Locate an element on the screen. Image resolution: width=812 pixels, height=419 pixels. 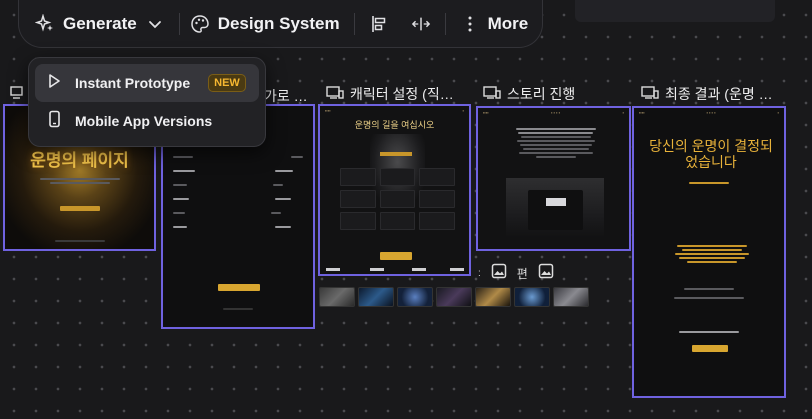
story-scene-image is located at coordinates (555, 208).